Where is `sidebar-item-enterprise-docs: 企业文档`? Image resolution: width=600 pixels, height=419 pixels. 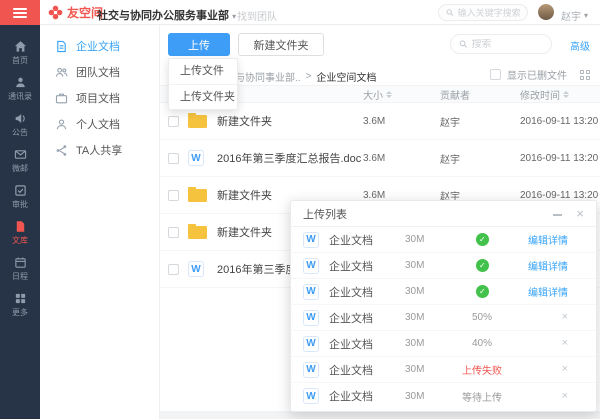
sidebar-item-enterprise-docs: 企业文档 is located at coordinates (99, 46).